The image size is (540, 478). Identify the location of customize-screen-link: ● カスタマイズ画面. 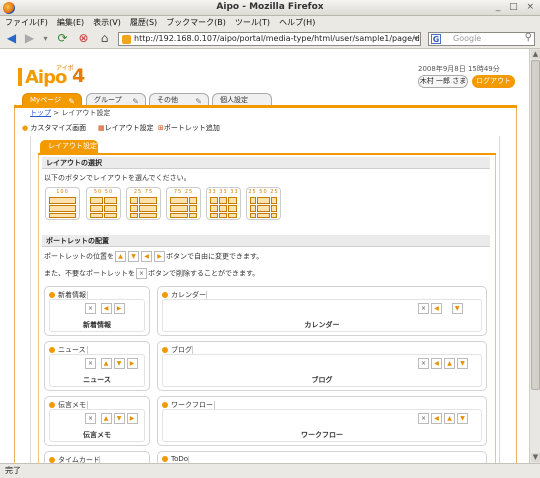
(54, 128).